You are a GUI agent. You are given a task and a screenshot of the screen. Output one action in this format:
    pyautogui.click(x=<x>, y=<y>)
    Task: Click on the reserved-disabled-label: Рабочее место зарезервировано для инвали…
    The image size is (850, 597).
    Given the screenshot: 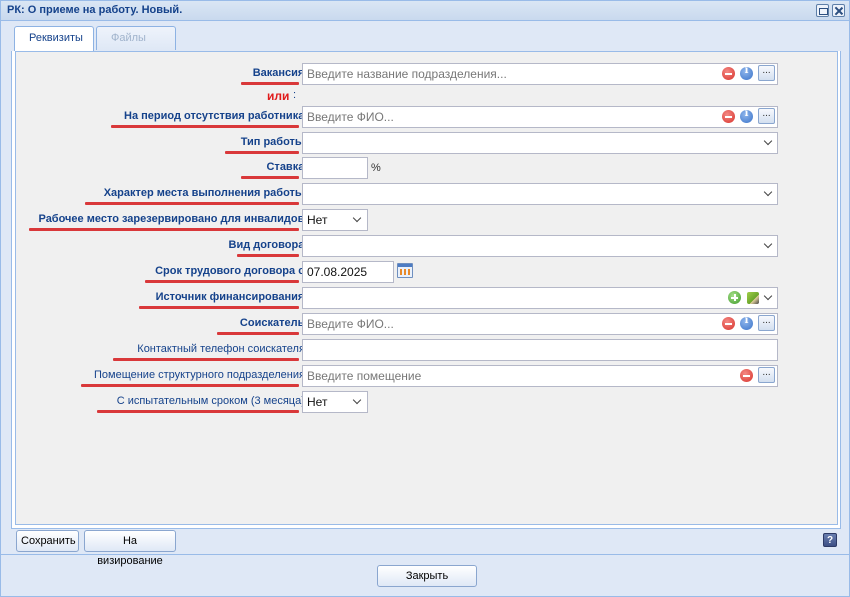 What is the action you would take?
    pyautogui.click(x=175, y=219)
    